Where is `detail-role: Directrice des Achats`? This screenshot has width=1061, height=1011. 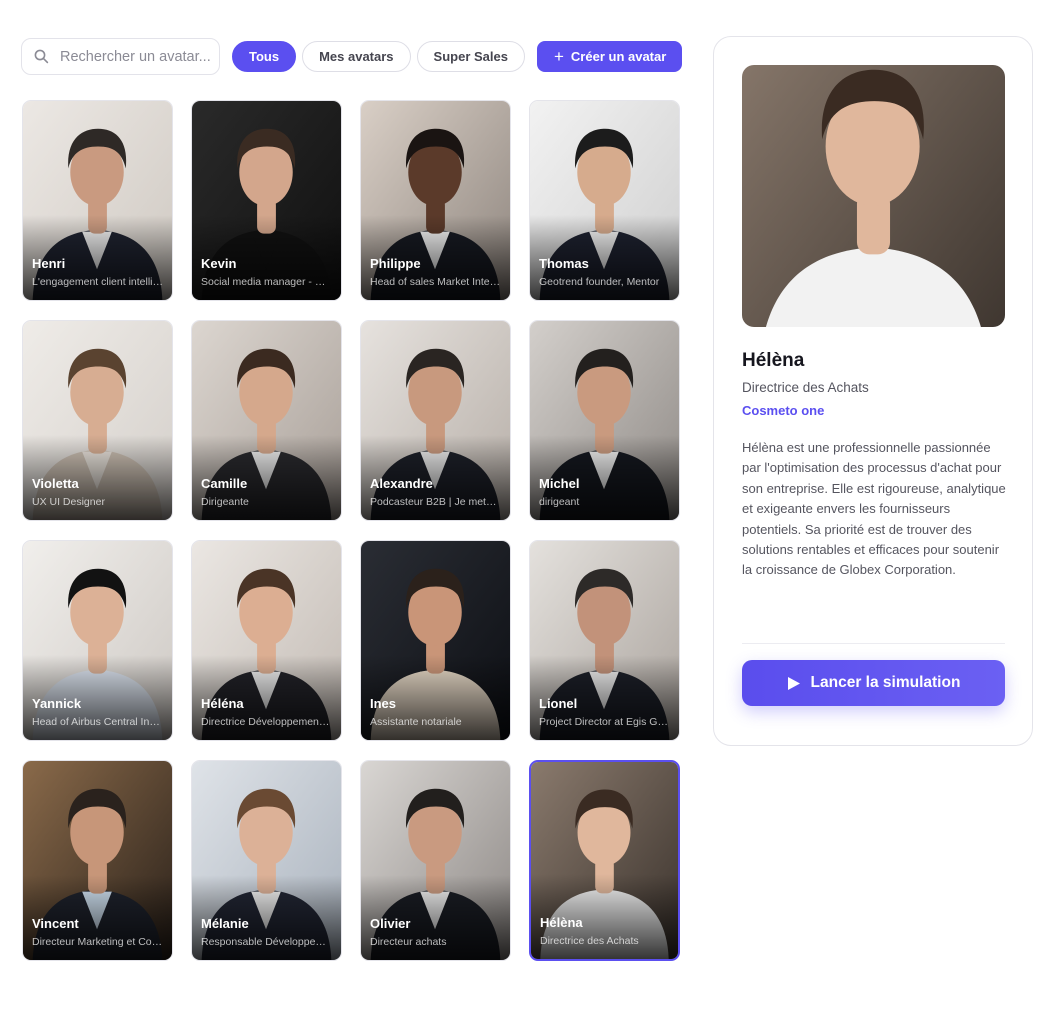
detail-role: Directrice des Achats is located at coordinates (805, 387).